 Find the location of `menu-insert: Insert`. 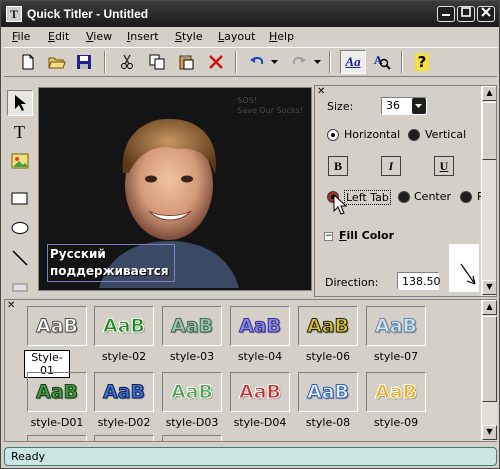

menu-insert: Insert is located at coordinates (143, 36).